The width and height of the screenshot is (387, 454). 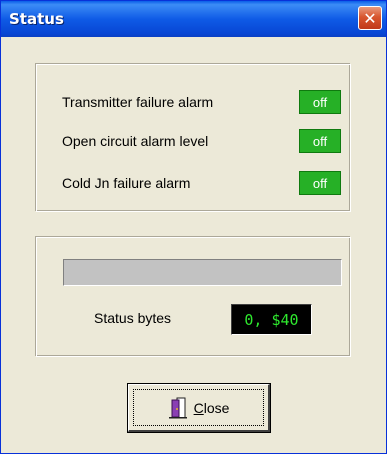 I want to click on alarm-label-cold-jn-failure: Cold Jn failure alarm, so click(x=126, y=183).